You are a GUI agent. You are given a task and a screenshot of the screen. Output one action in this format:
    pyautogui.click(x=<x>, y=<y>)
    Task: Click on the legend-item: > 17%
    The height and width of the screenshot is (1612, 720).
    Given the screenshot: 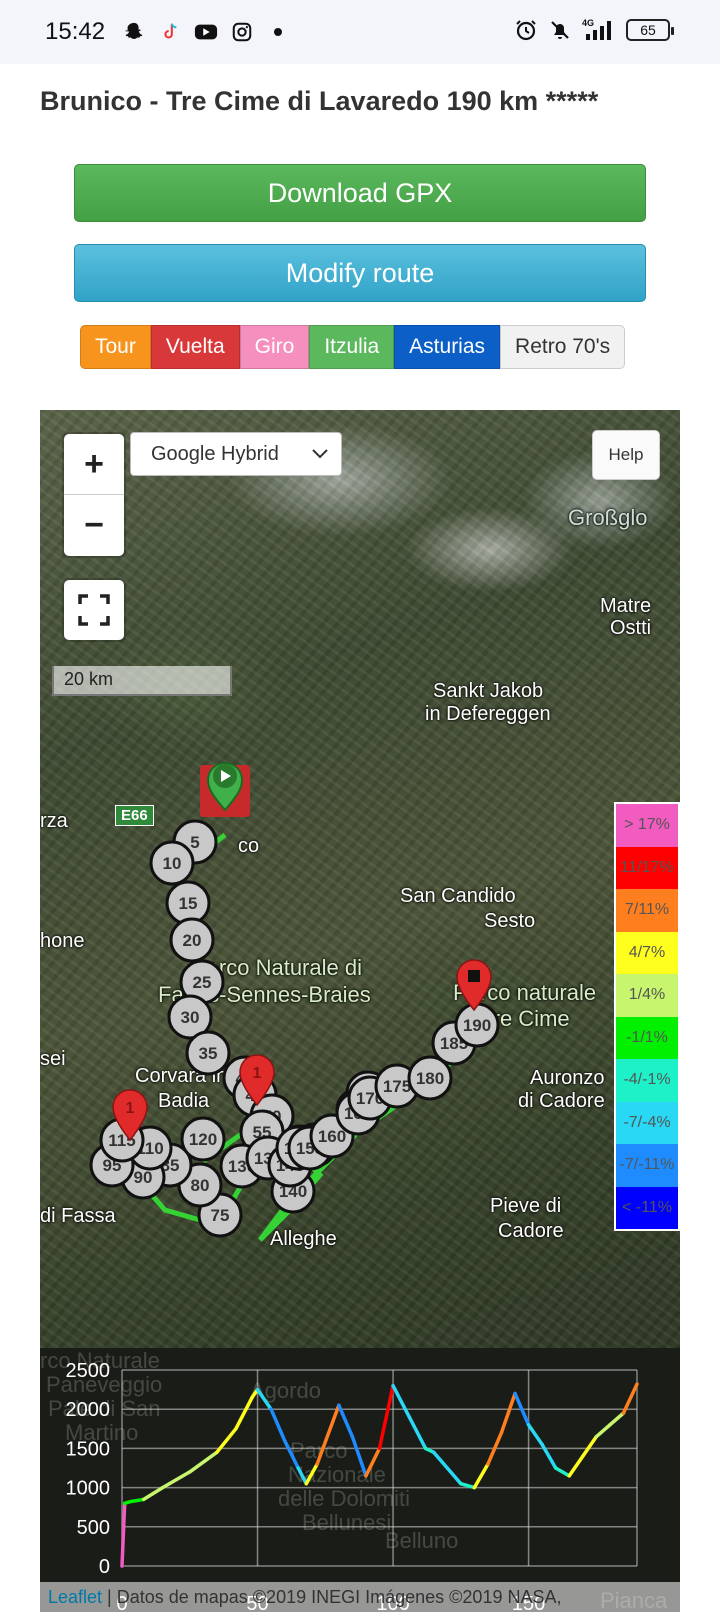 What is the action you would take?
    pyautogui.click(x=647, y=825)
    